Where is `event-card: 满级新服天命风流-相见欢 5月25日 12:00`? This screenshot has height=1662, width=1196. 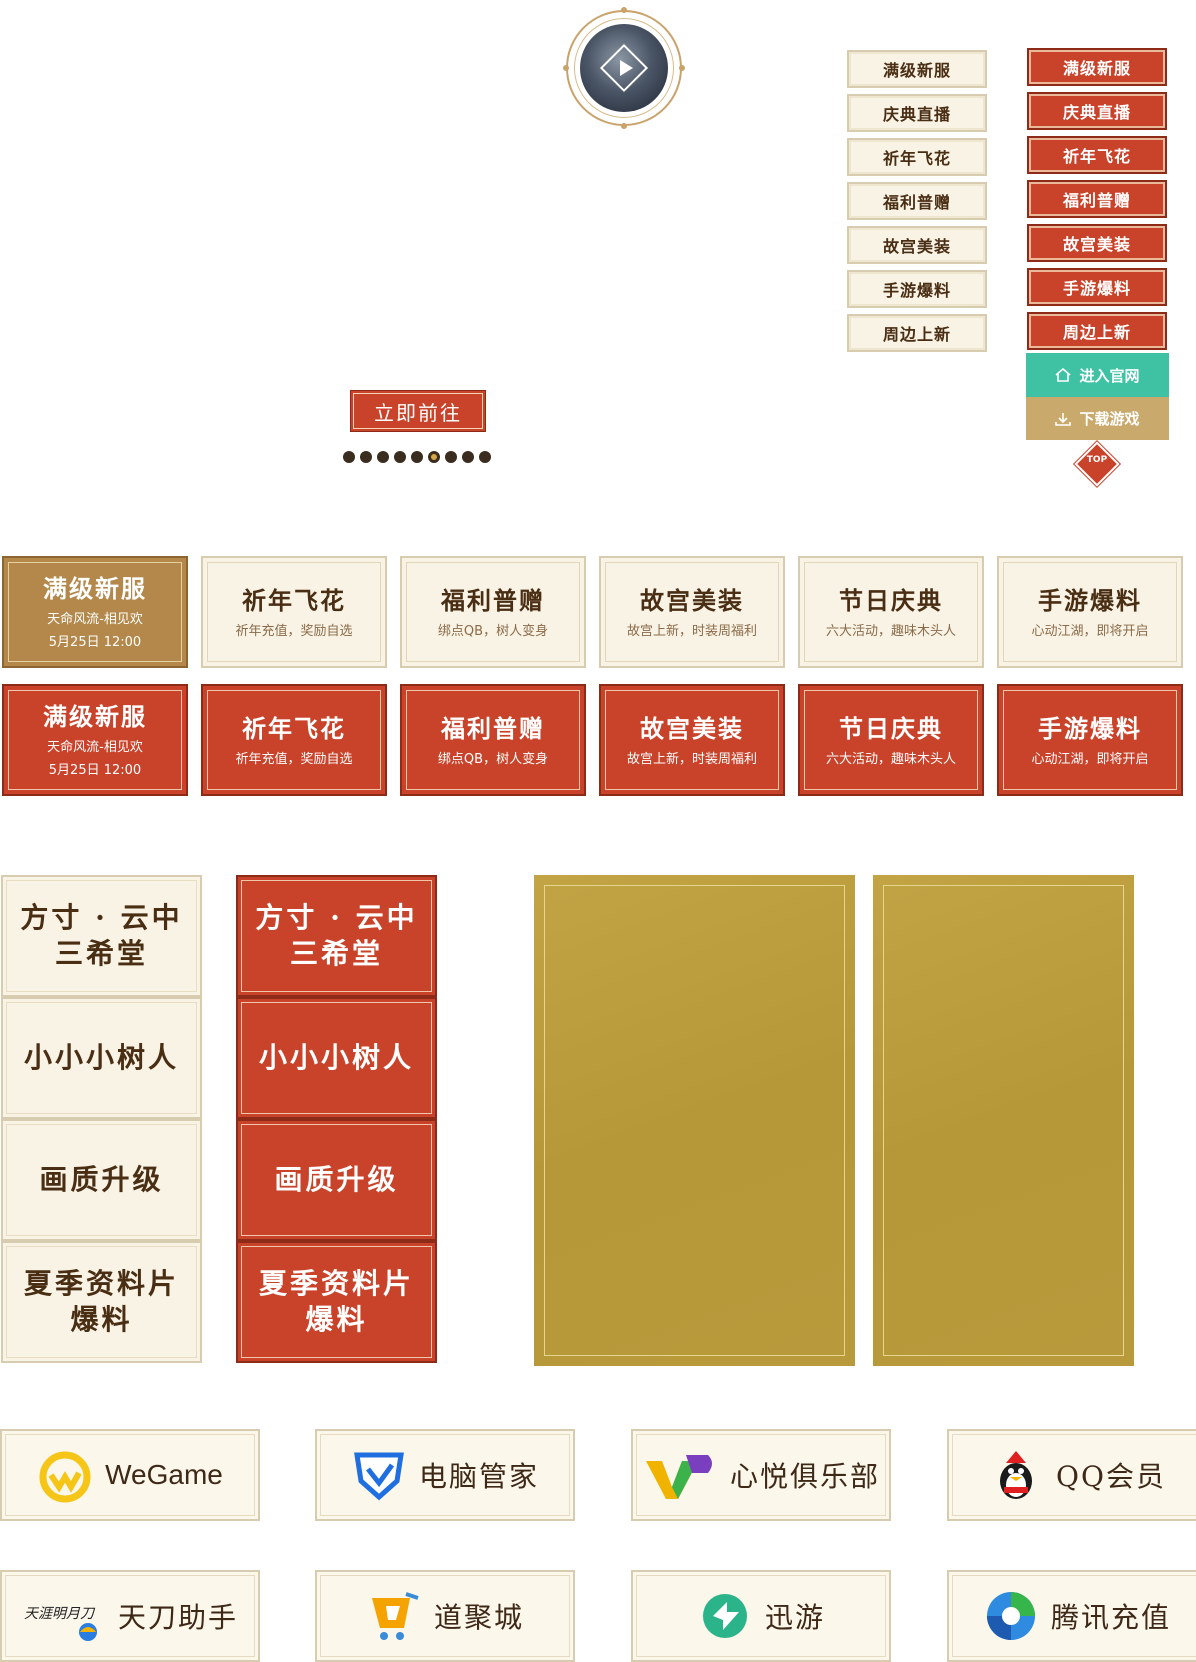
event-card: 满级新服天命风流-相见欢 5月25日 12:00 is located at coordinates (95, 740).